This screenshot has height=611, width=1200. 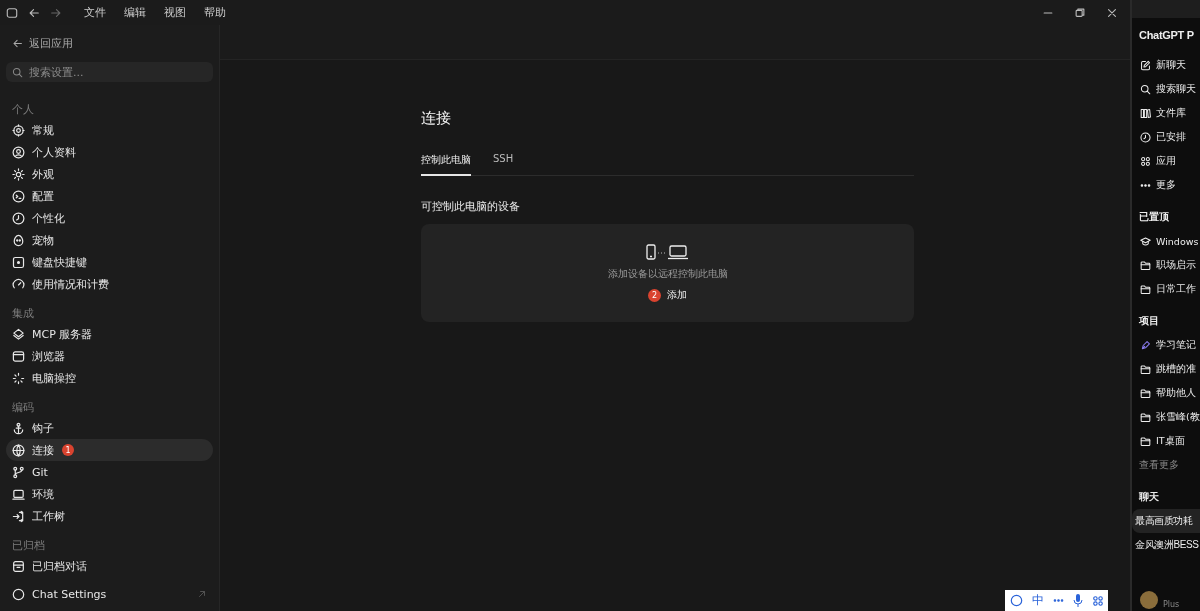 What do you see at coordinates (109, 218) in the screenshot?
I see `sidebar-item: 个性化` at bounding box center [109, 218].